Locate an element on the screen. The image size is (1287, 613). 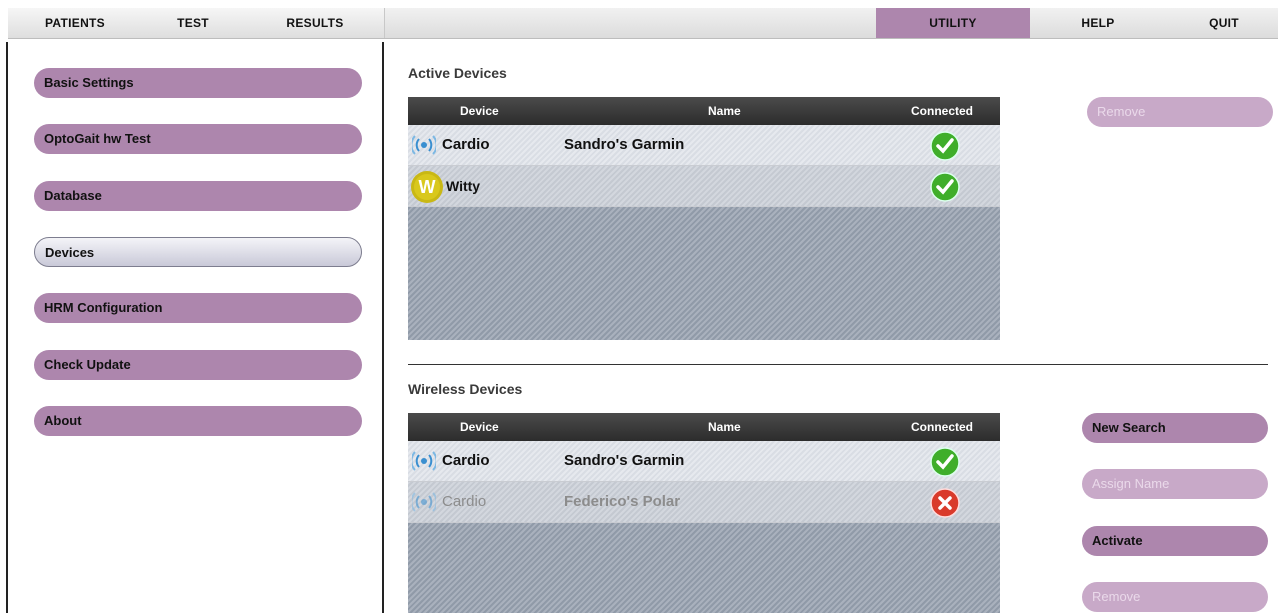
svg-text: W is located at coordinates (427, 187).